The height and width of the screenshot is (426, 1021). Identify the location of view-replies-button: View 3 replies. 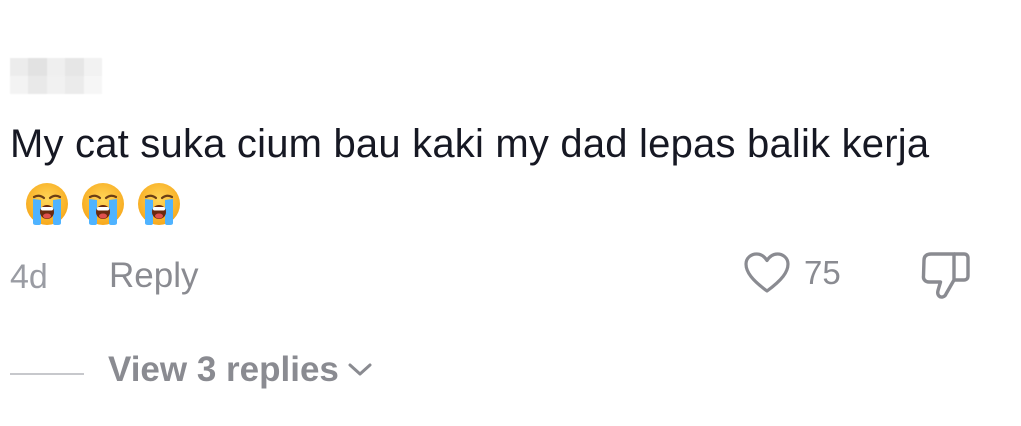
(240, 370).